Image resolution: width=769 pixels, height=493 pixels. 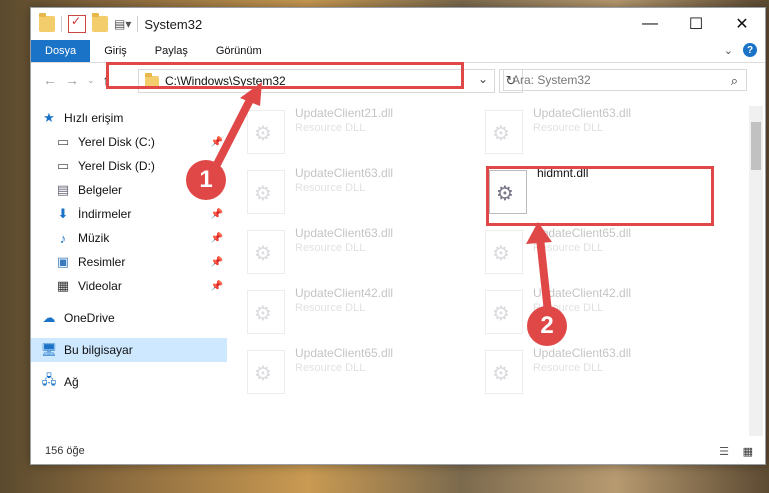 I want to click on step-badge-2: 2, so click(x=547, y=326).